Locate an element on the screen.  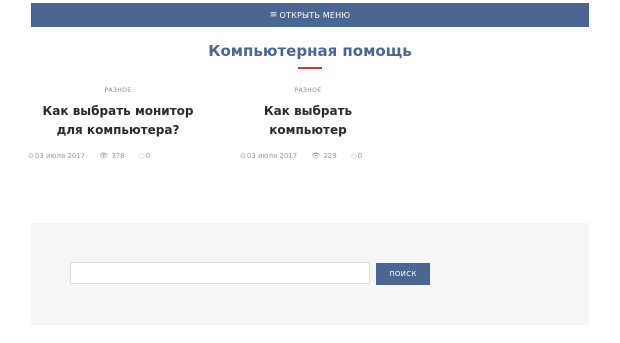
title-underline is located at coordinates (310, 68).